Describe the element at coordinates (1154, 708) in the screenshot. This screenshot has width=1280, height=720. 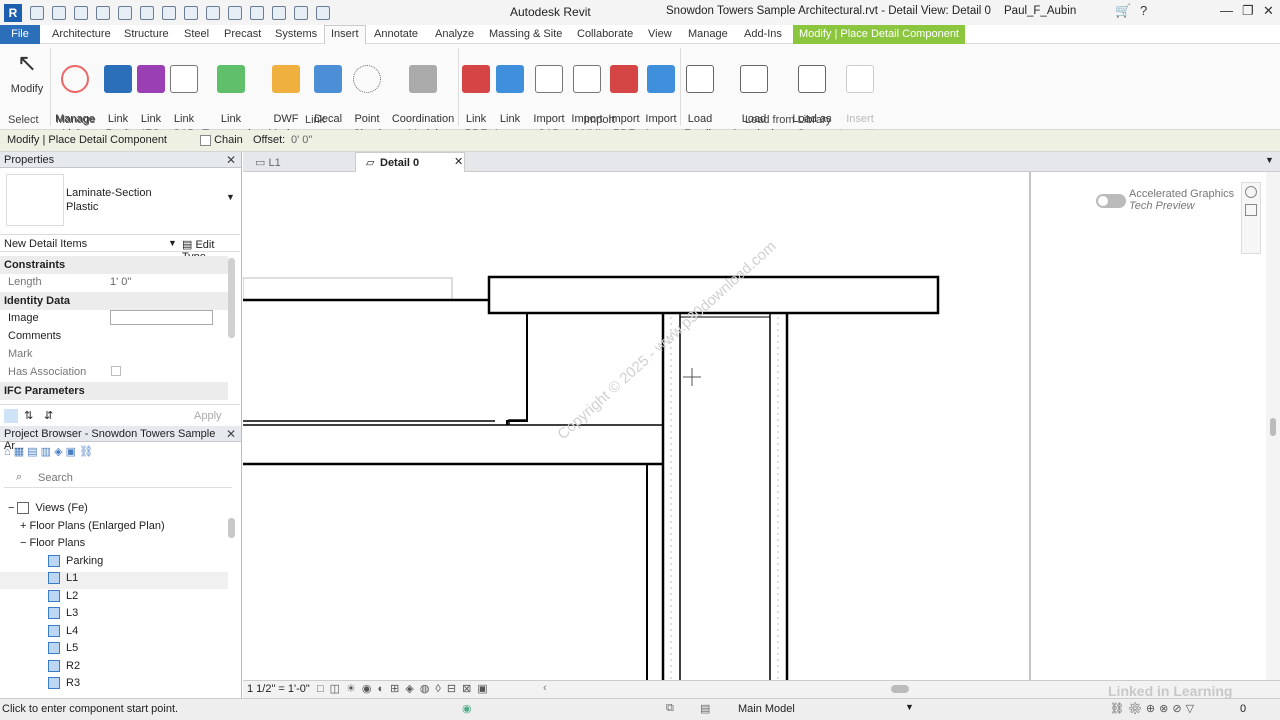
I see `selection-filter-icons: ⛓⚙⊕⊗⊘▽` at that location.